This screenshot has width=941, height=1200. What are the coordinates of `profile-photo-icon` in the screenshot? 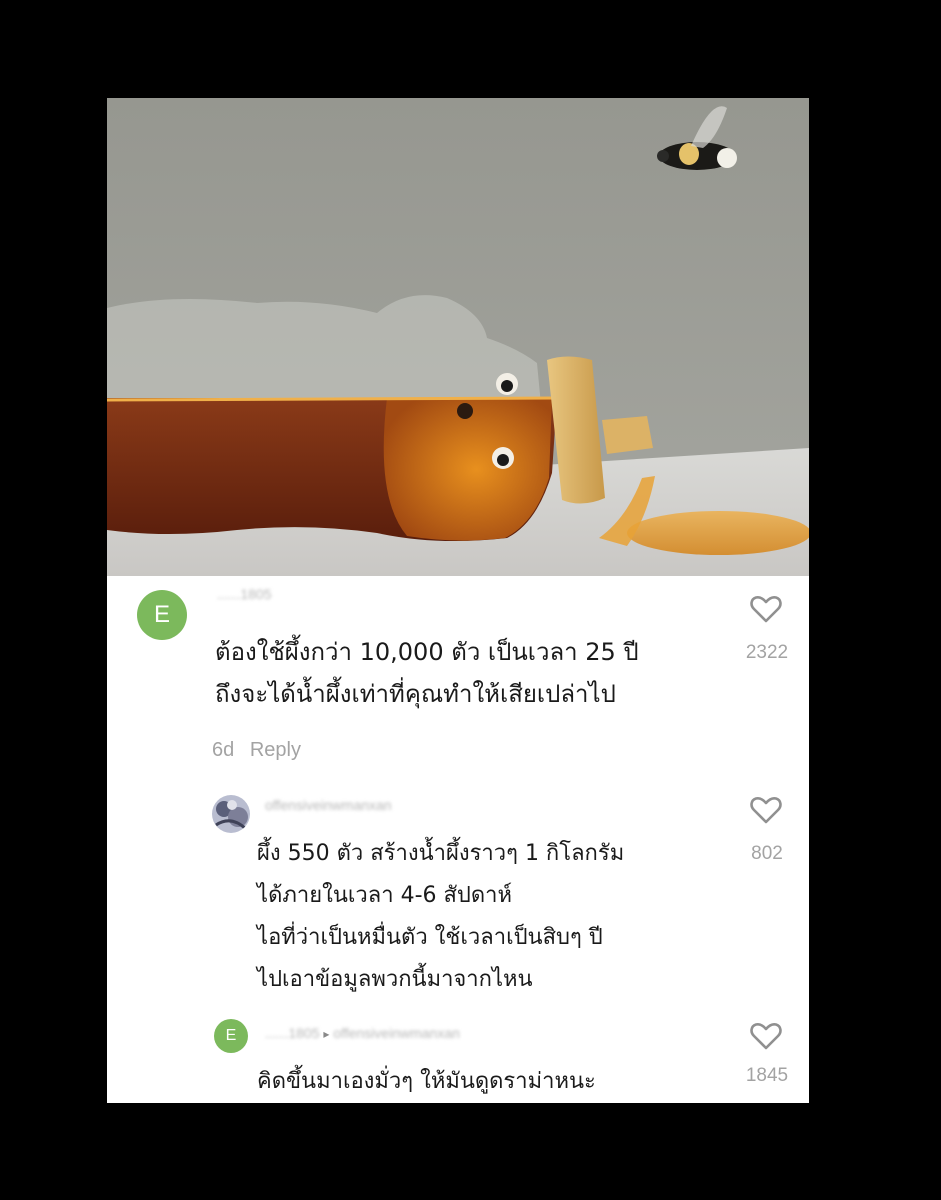 It's located at (231, 814).